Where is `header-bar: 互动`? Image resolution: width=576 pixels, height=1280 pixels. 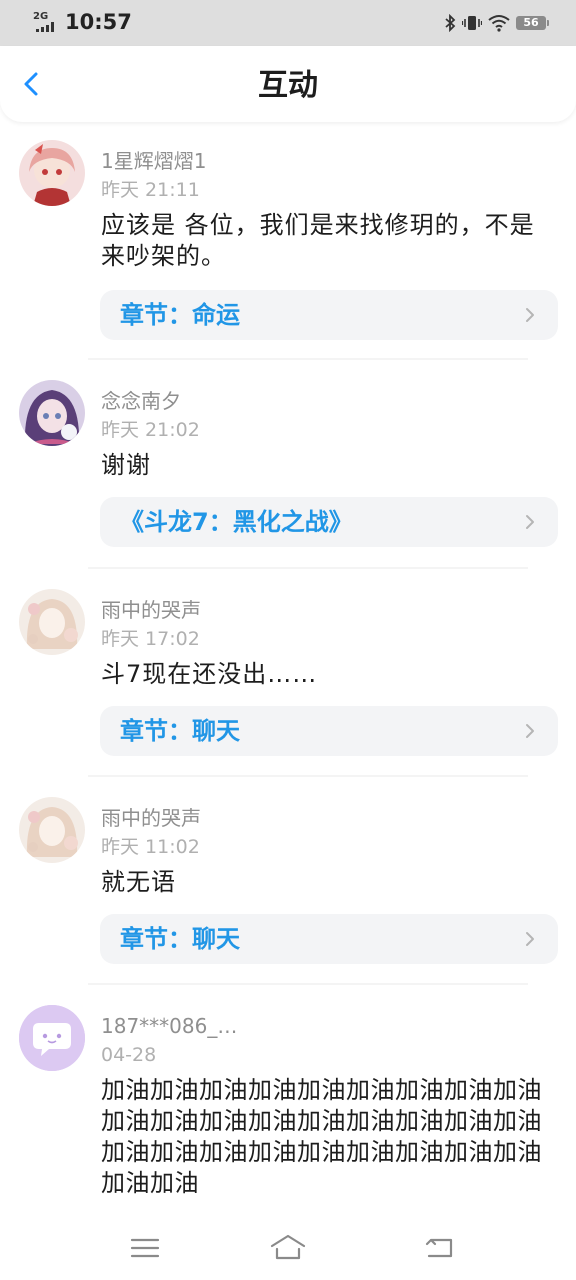
header-bar: 互动 is located at coordinates (288, 84).